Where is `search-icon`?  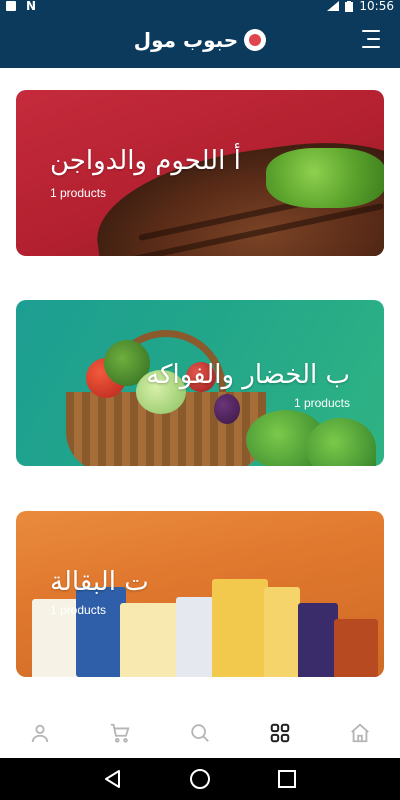 search-icon is located at coordinates (200, 733).